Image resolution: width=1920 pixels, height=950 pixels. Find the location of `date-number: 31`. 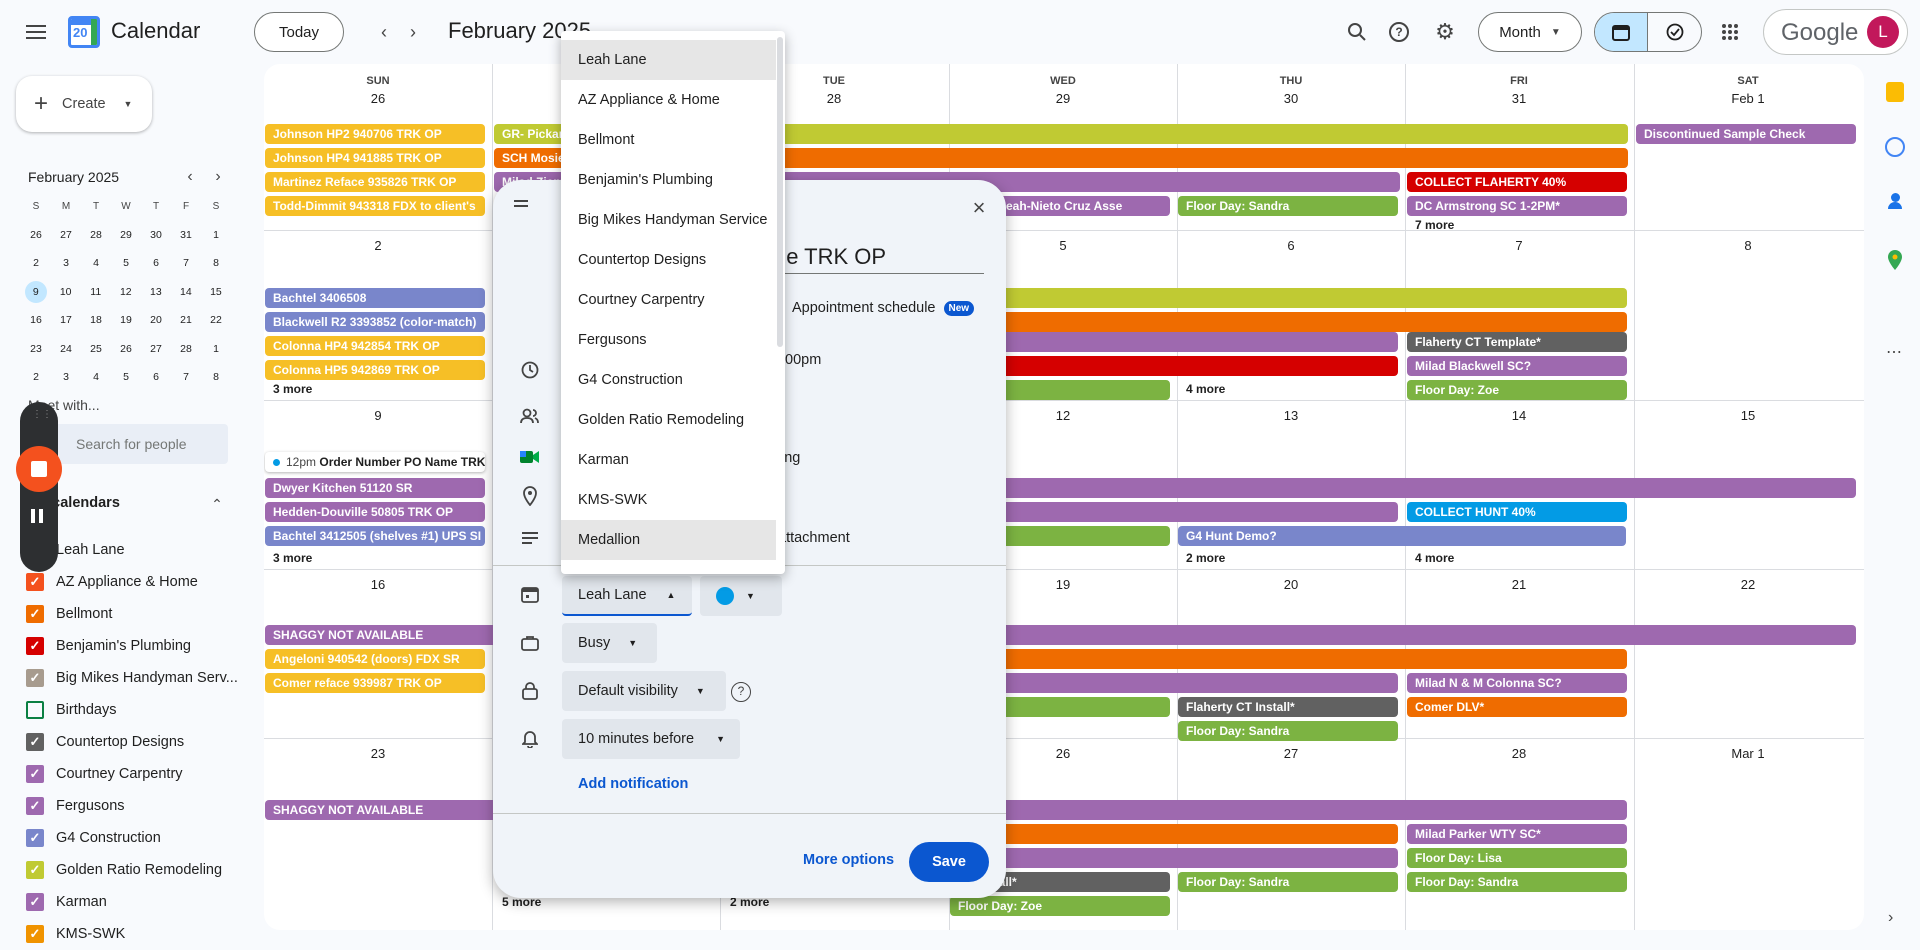

date-number: 31 is located at coordinates (1519, 98).